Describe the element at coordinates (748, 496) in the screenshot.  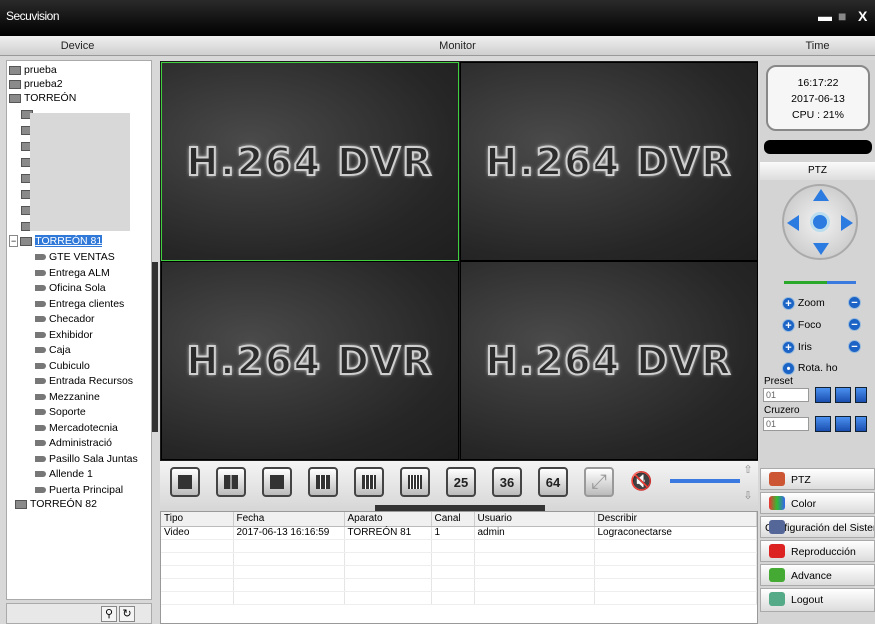
I see `scroll-down-icon: ⇩` at that location.